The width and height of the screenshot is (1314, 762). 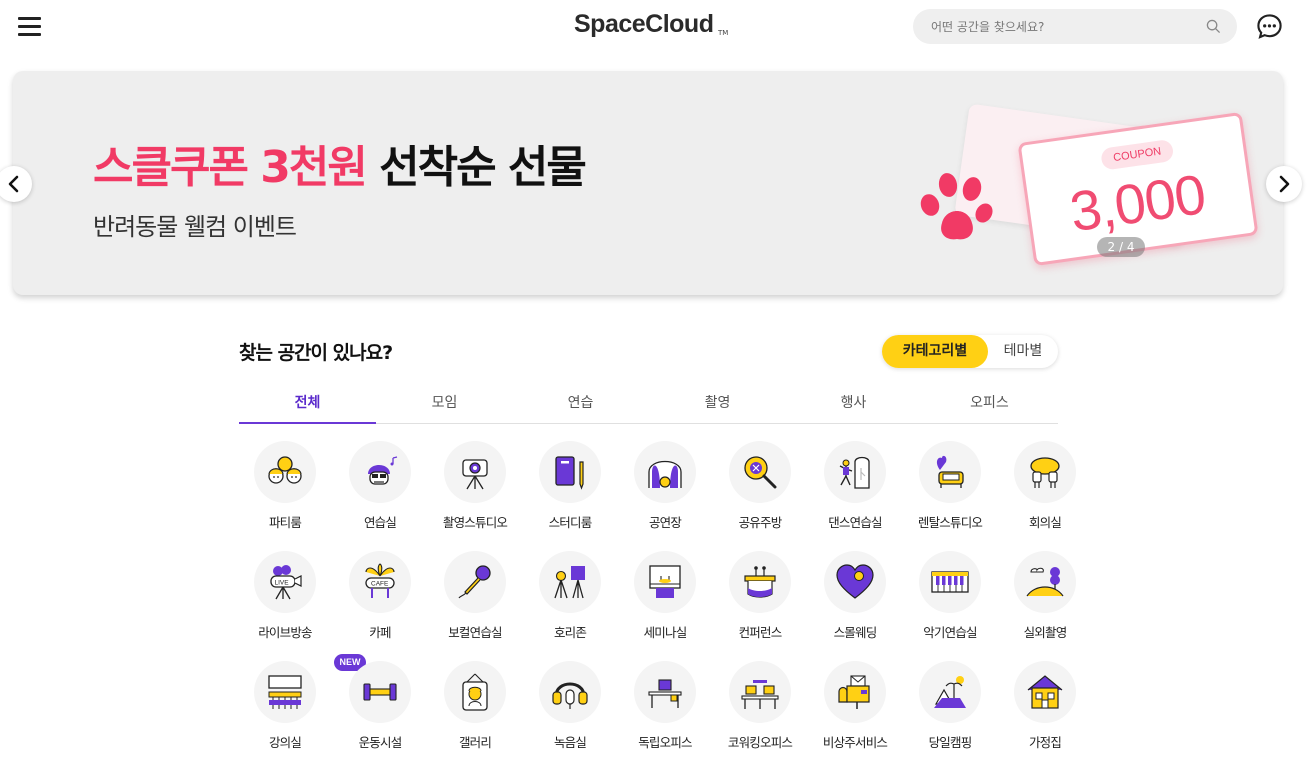 What do you see at coordinates (1066, 26) in the screenshot?
I see `search-input` at bounding box center [1066, 26].